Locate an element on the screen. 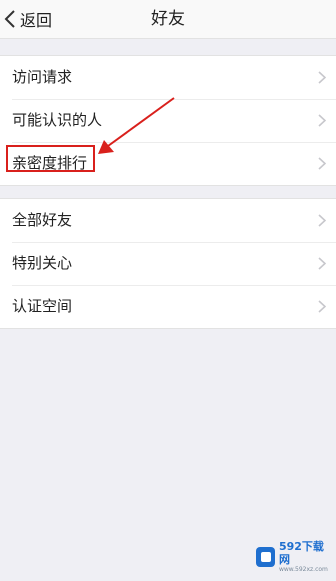 Image resolution: width=336 pixels, height=581 pixels. menu-item-label: 认证空间 is located at coordinates (42, 306).